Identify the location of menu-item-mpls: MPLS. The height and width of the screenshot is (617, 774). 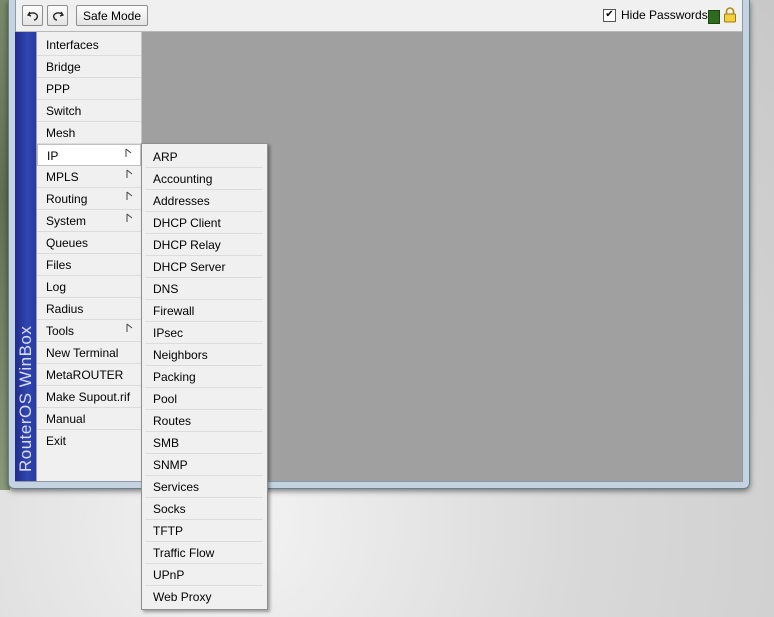
(89, 177).